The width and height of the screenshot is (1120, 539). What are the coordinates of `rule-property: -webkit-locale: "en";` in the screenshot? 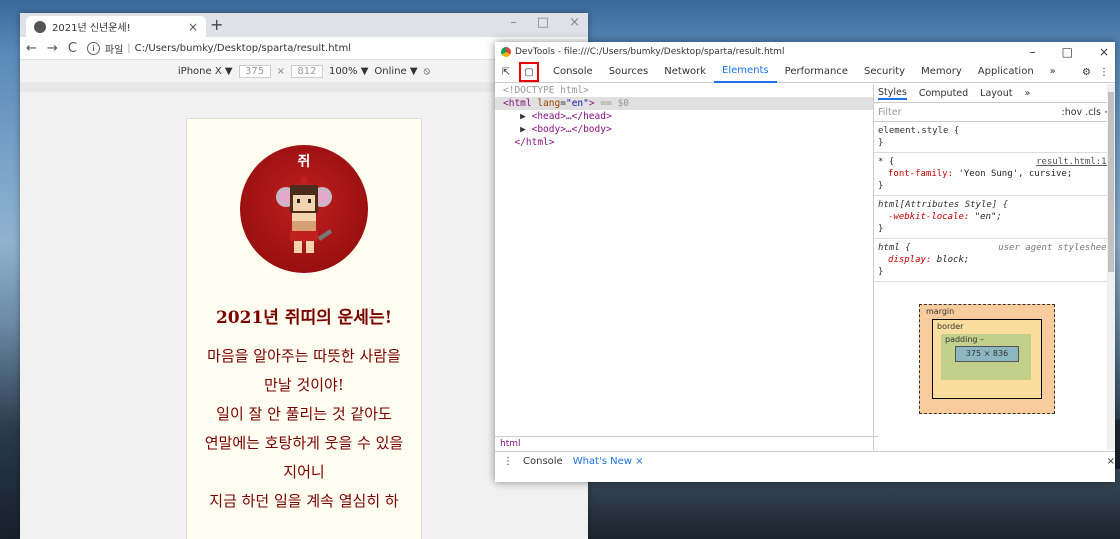 It's located at (945, 217).